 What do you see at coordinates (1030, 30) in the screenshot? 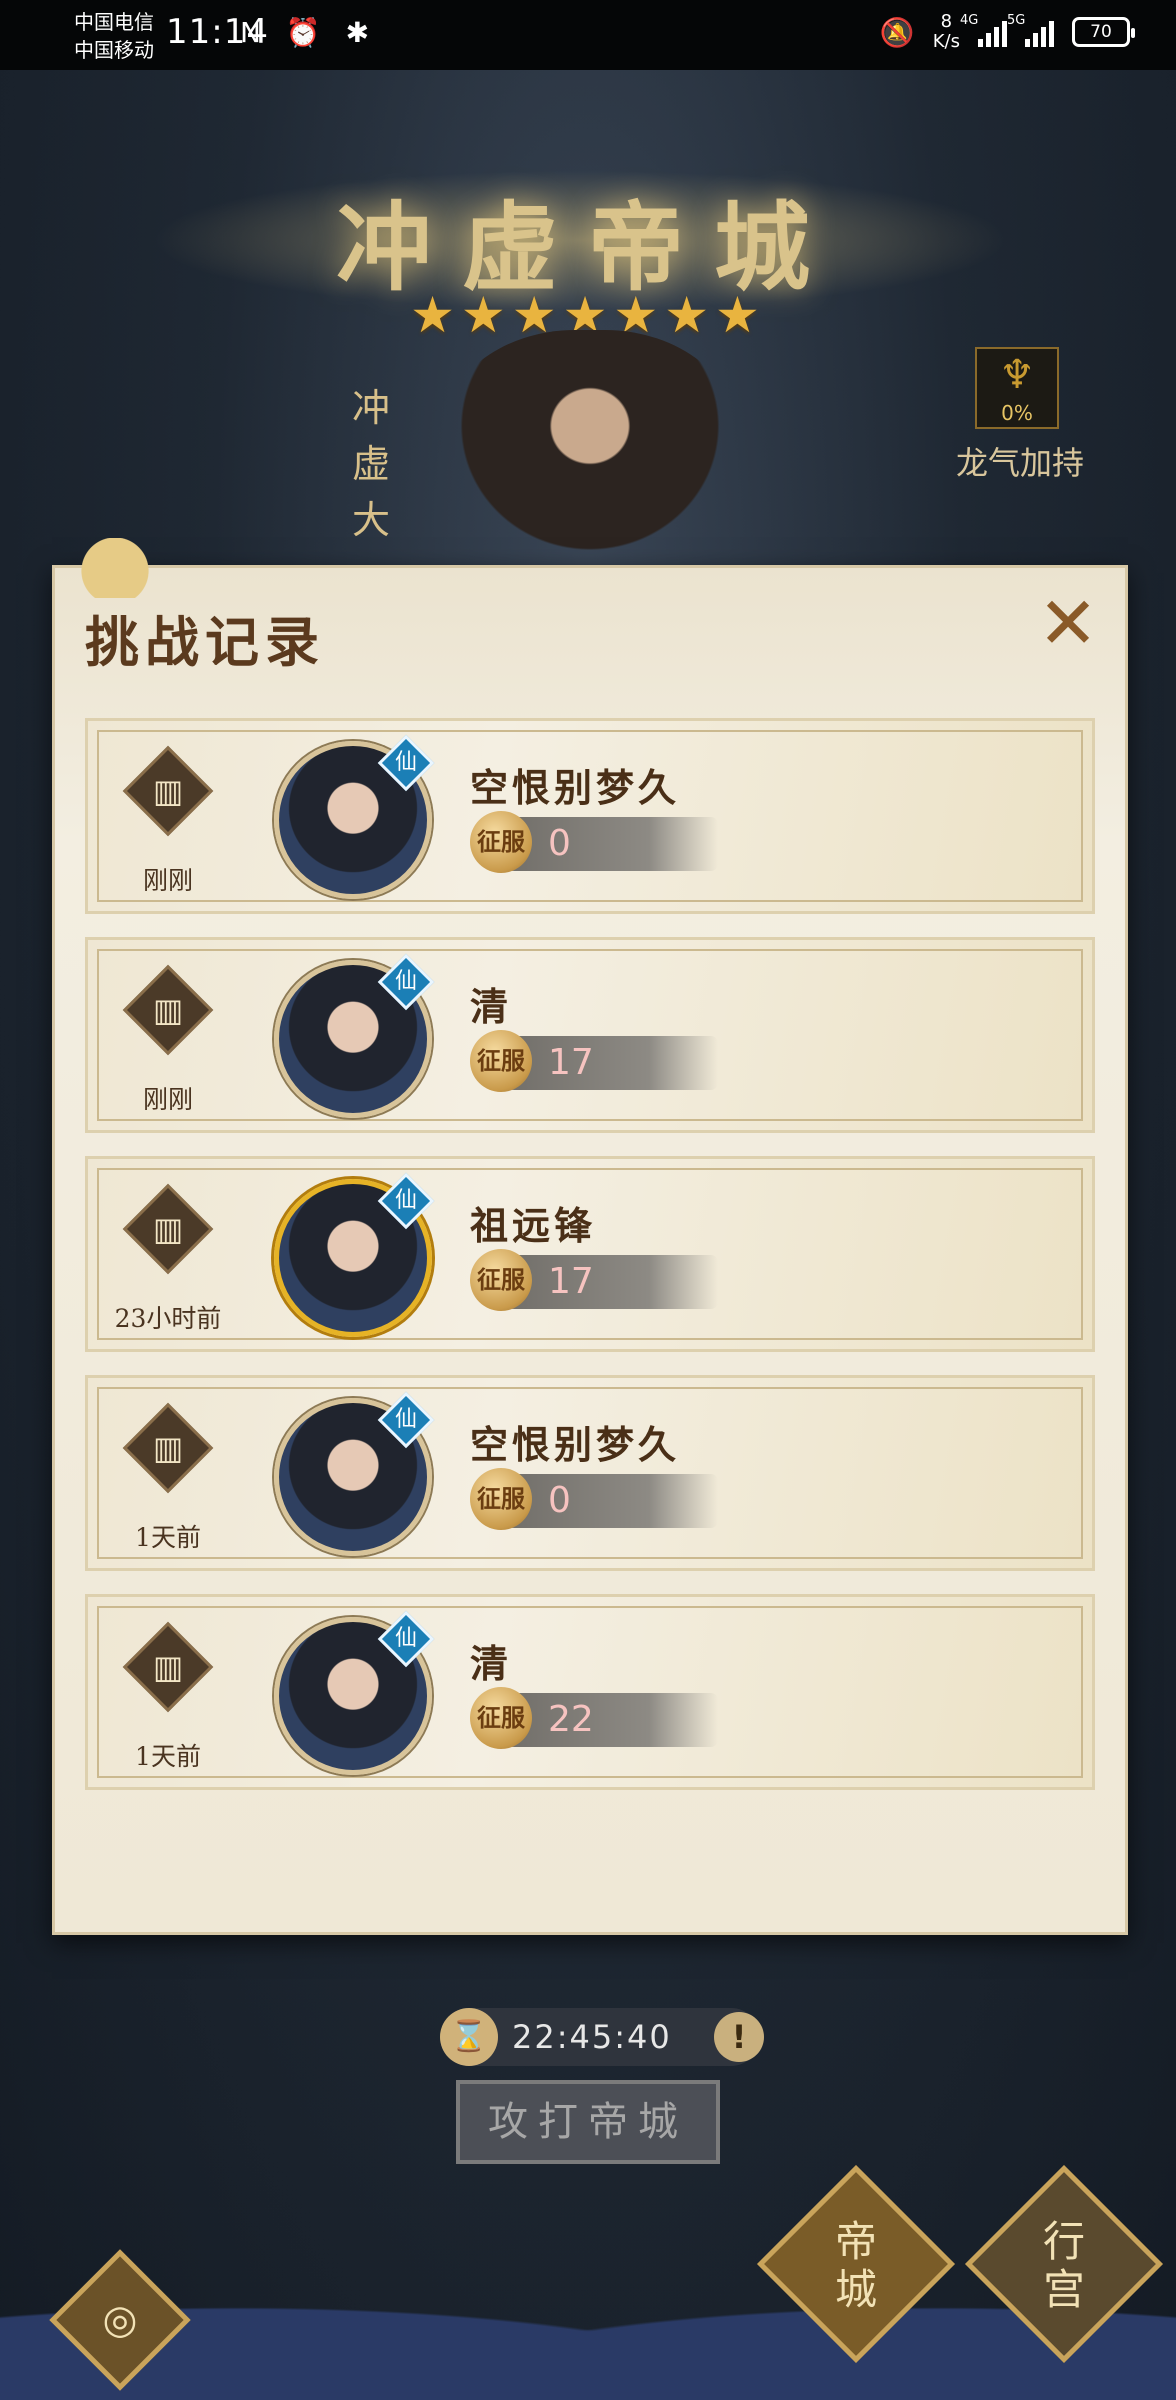
I see `signal-icon: 5G` at bounding box center [1030, 30].